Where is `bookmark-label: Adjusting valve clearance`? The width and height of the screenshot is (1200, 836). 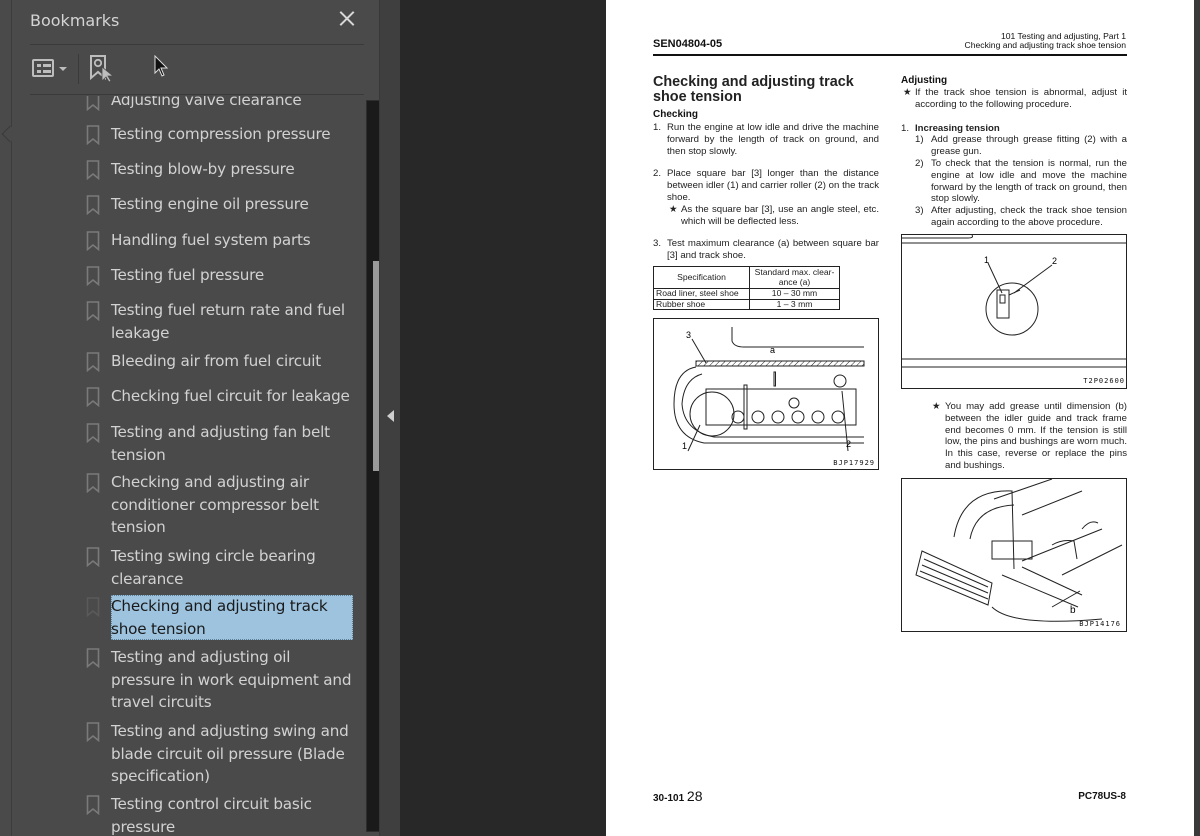
bookmark-label: Adjusting valve clearance is located at coordinates (206, 102).